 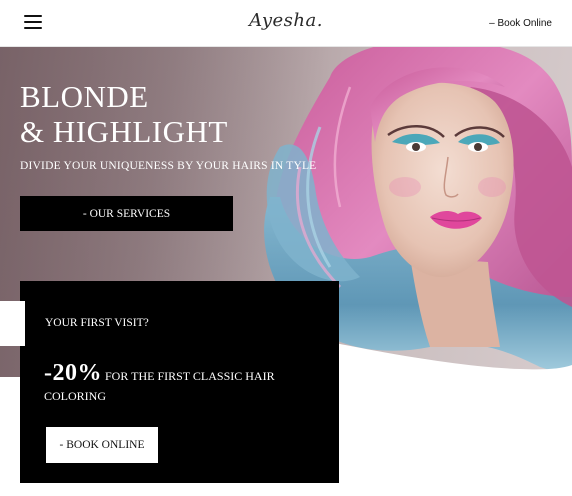 What do you see at coordinates (12, 323) in the screenshot?
I see `card-notch` at bounding box center [12, 323].